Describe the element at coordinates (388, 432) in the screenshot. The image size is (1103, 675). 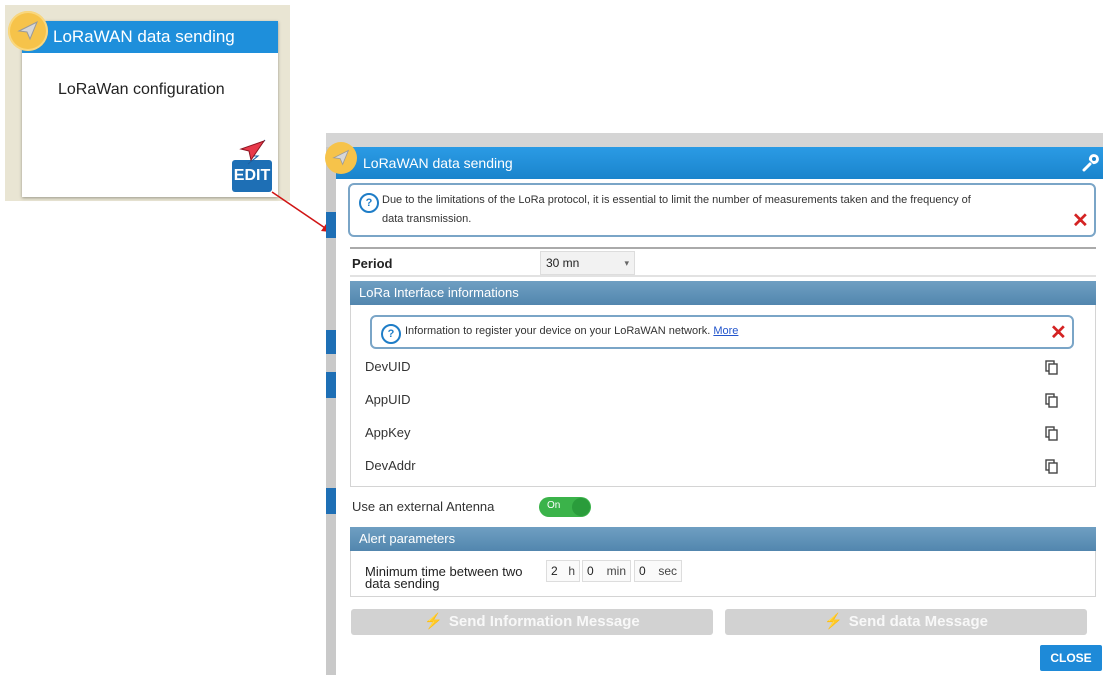
I see `lora-row-label: AppKey` at that location.